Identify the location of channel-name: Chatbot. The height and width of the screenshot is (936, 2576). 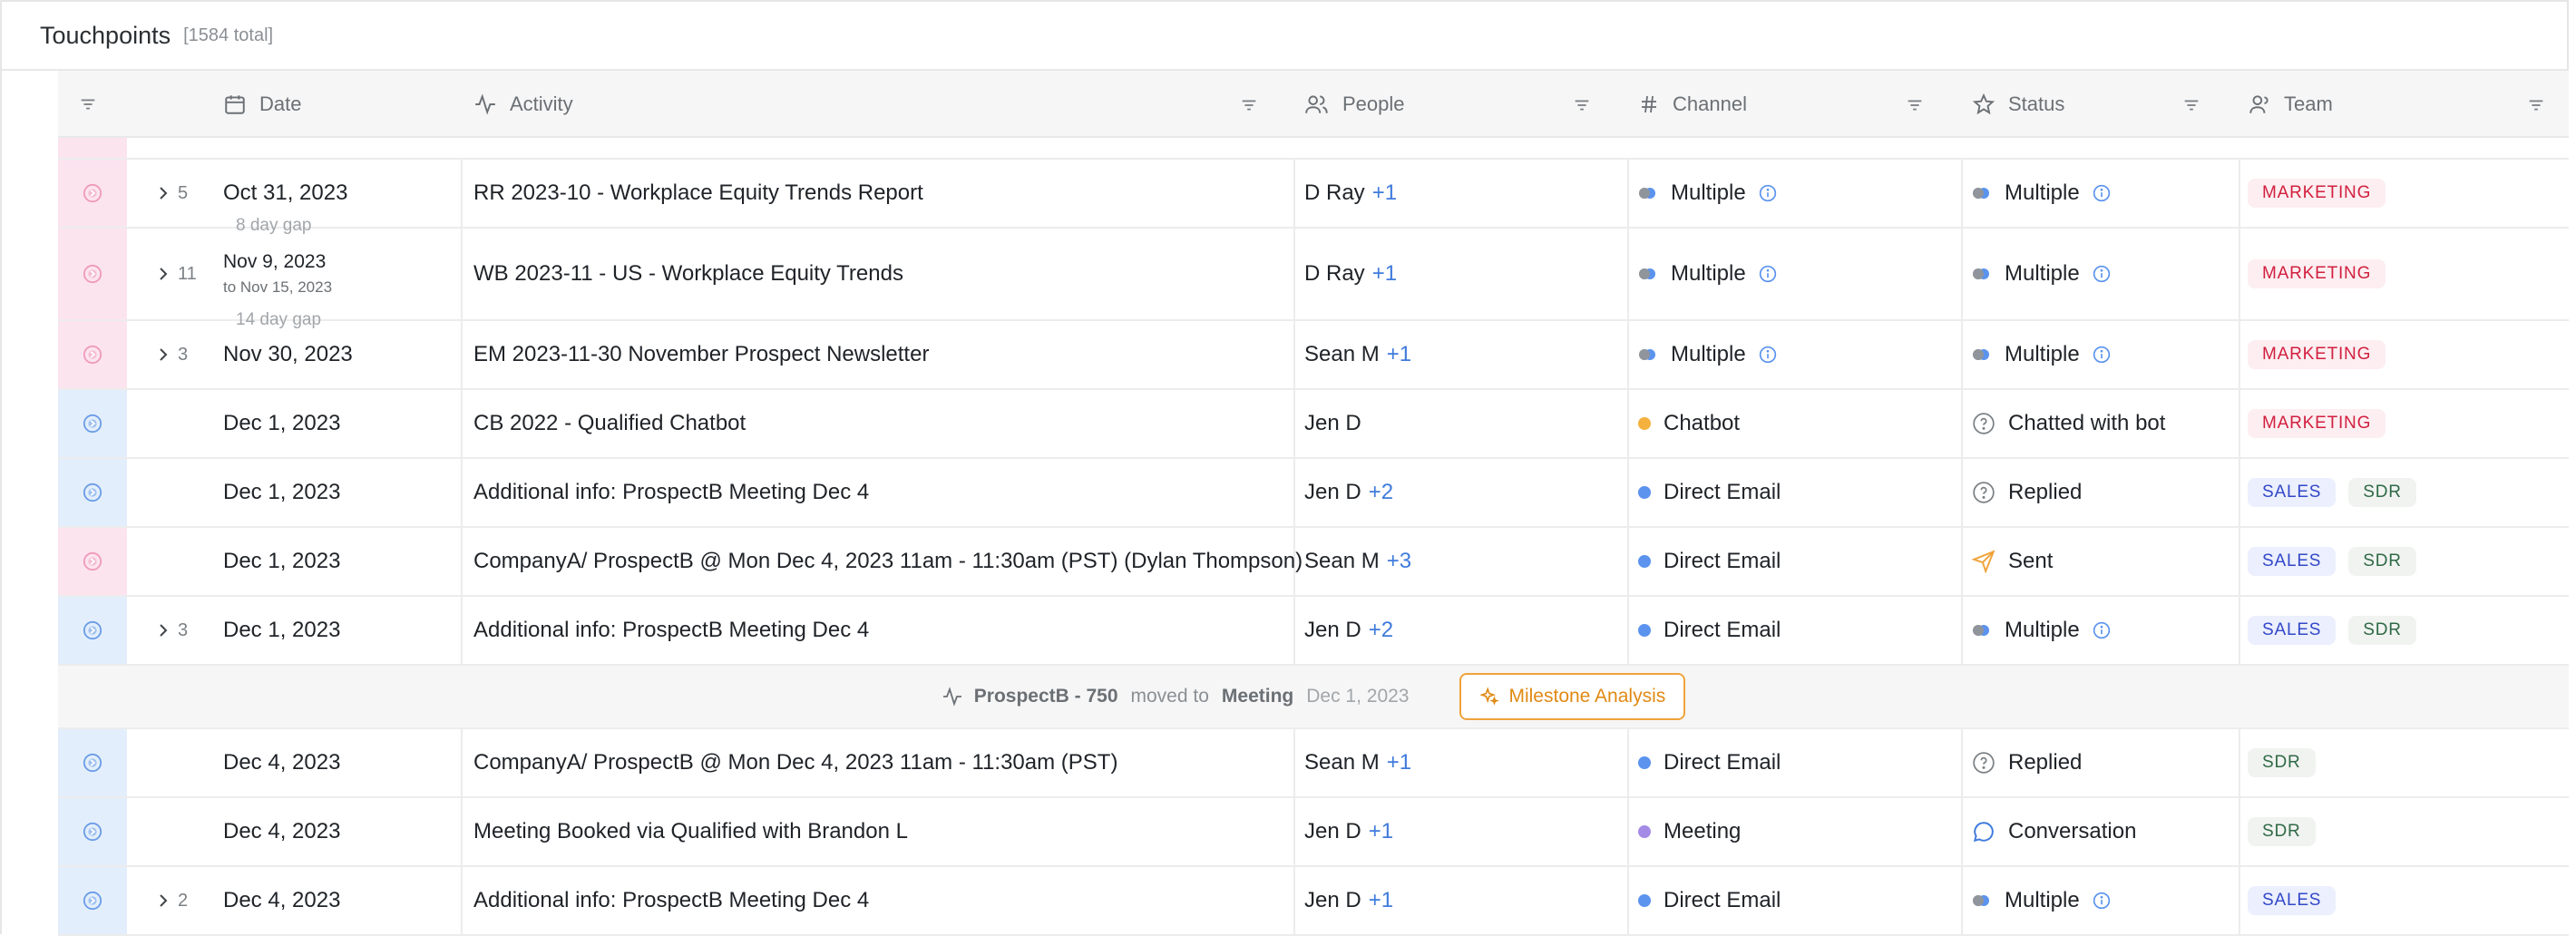
(1702, 423).